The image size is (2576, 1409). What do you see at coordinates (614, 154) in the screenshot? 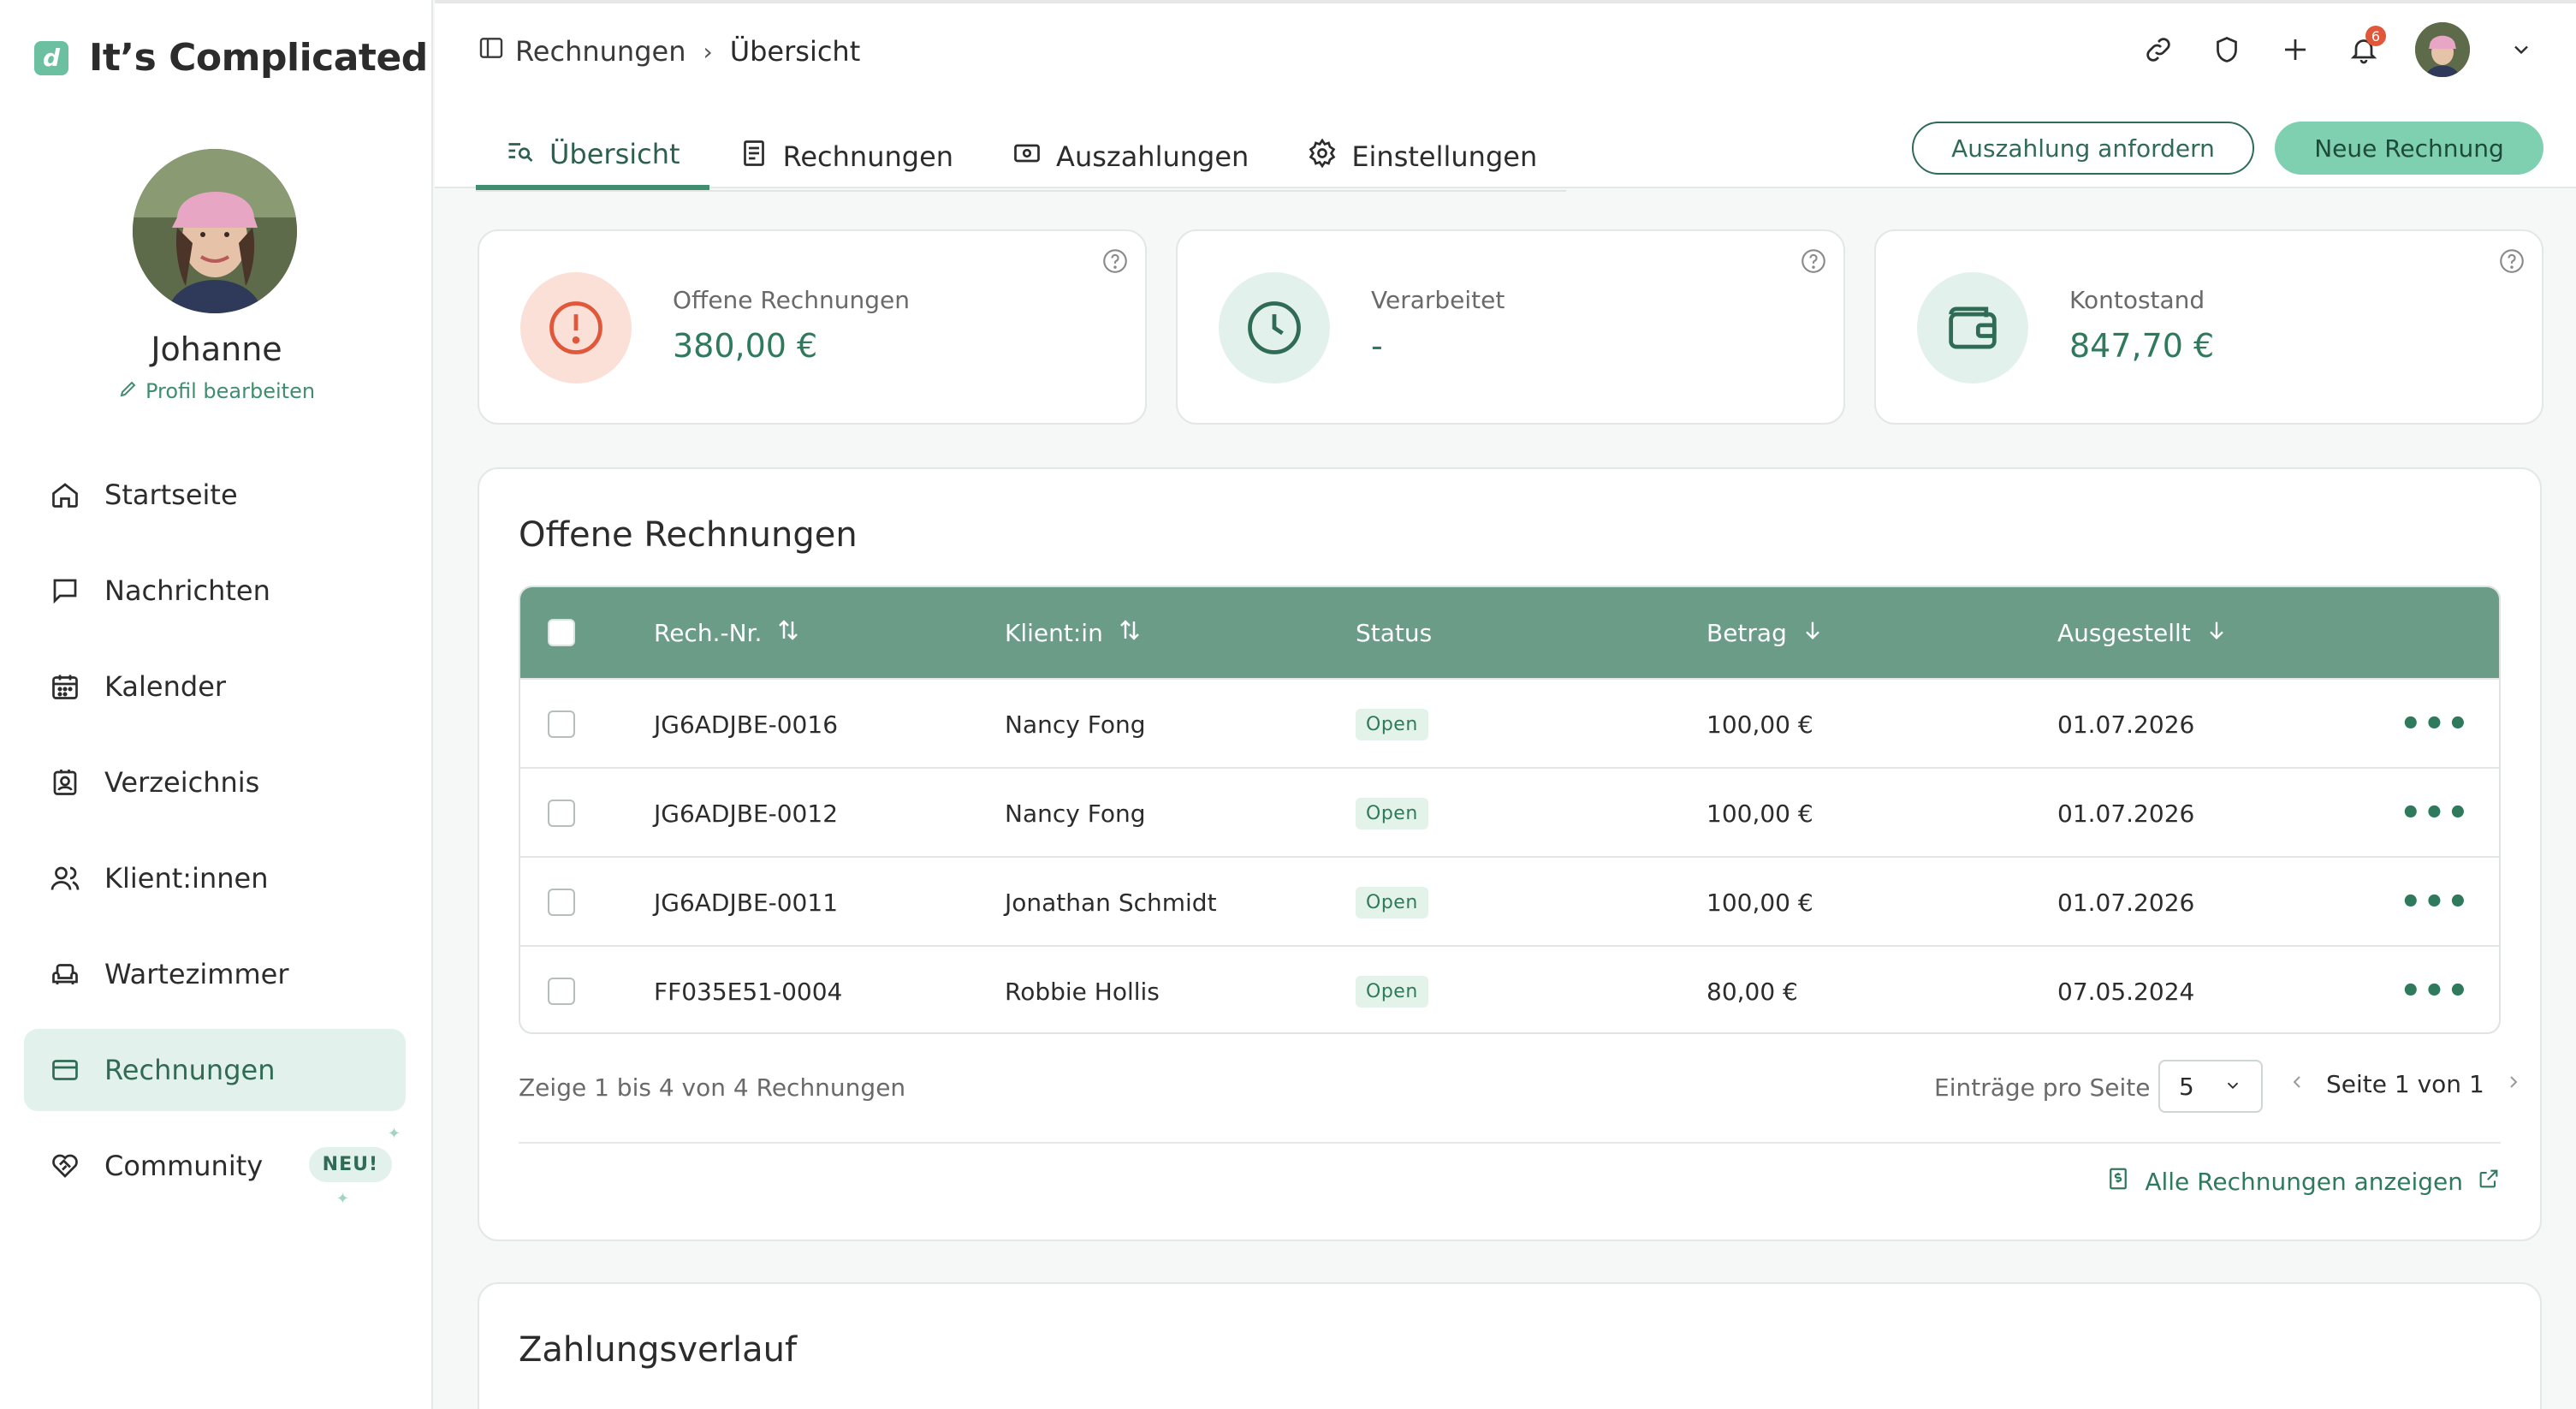
I see `tab-label: Übersicht` at bounding box center [614, 154].